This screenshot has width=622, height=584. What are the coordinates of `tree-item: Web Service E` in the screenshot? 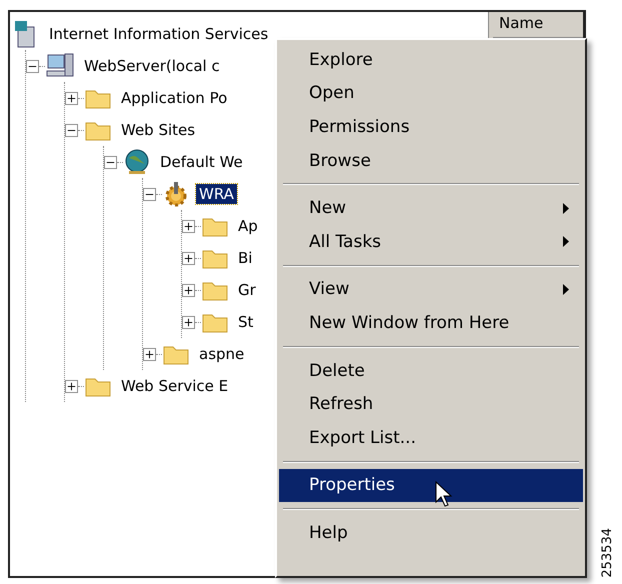 It's located at (175, 386).